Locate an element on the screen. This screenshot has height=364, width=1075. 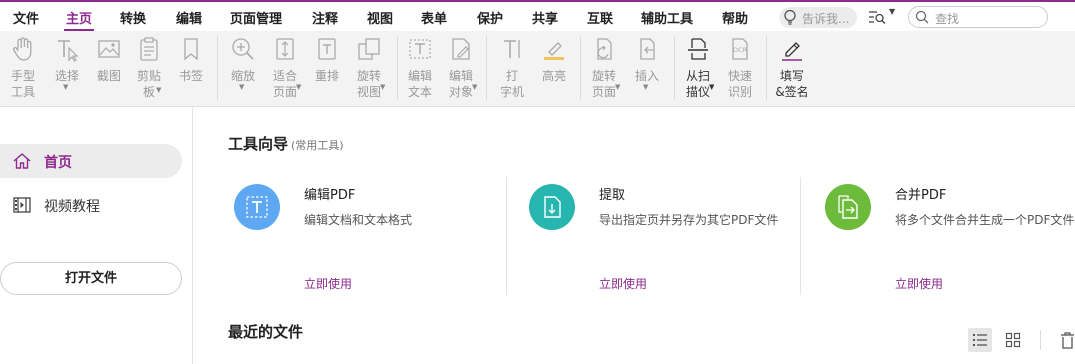
menu-help: 帮助 is located at coordinates (735, 17).